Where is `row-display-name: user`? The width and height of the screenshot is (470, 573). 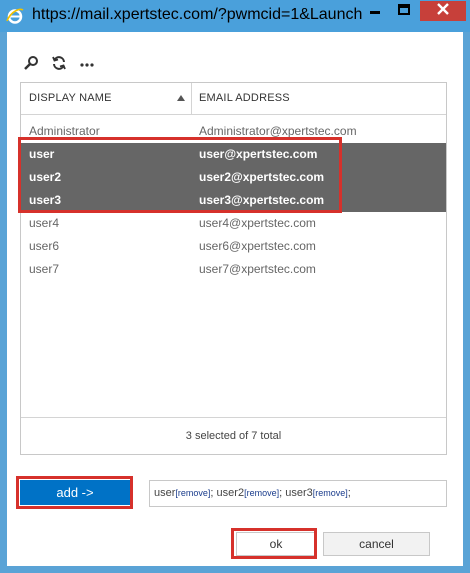
row-display-name: user is located at coordinates (42, 154).